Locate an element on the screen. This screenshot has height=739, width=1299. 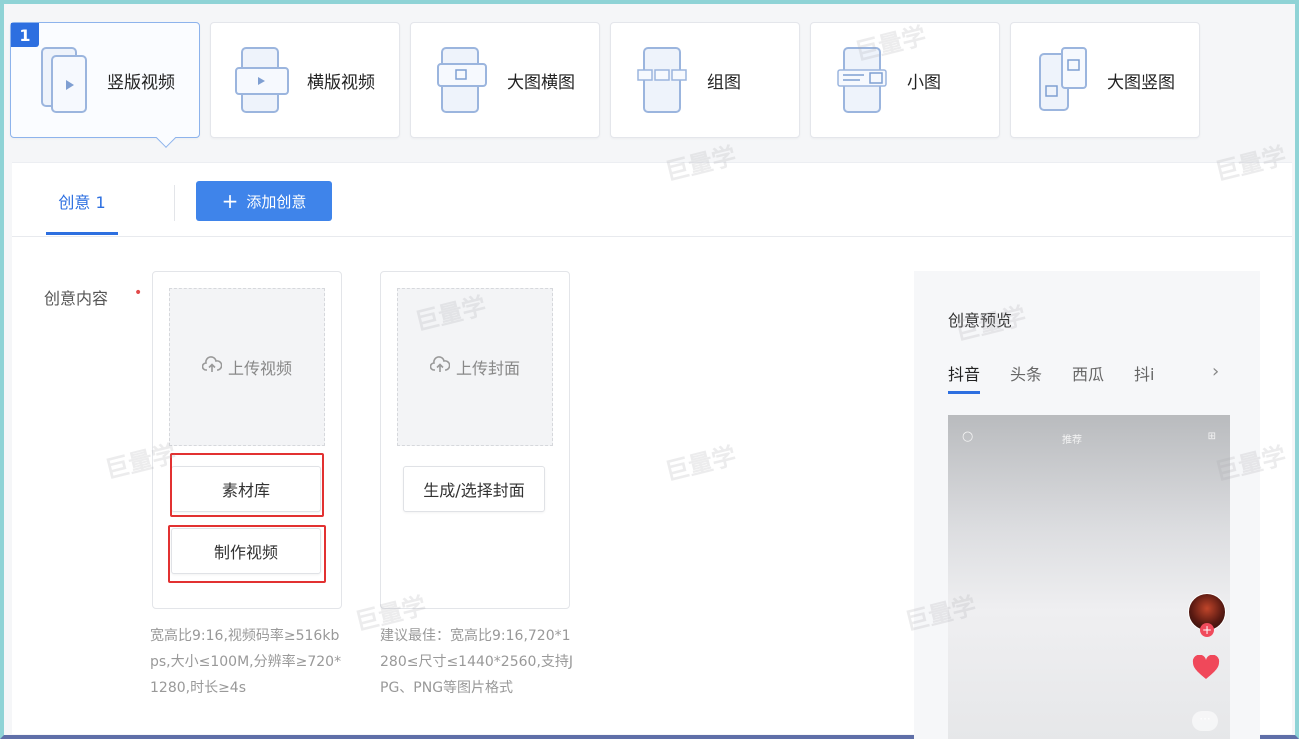
upload-cover-area: 上传封面 is located at coordinates (475, 367).